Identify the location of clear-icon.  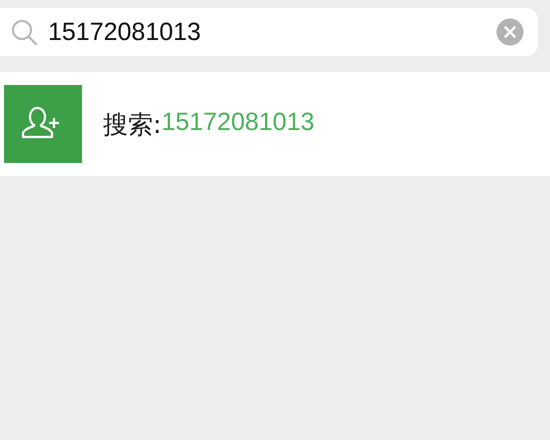
(510, 32).